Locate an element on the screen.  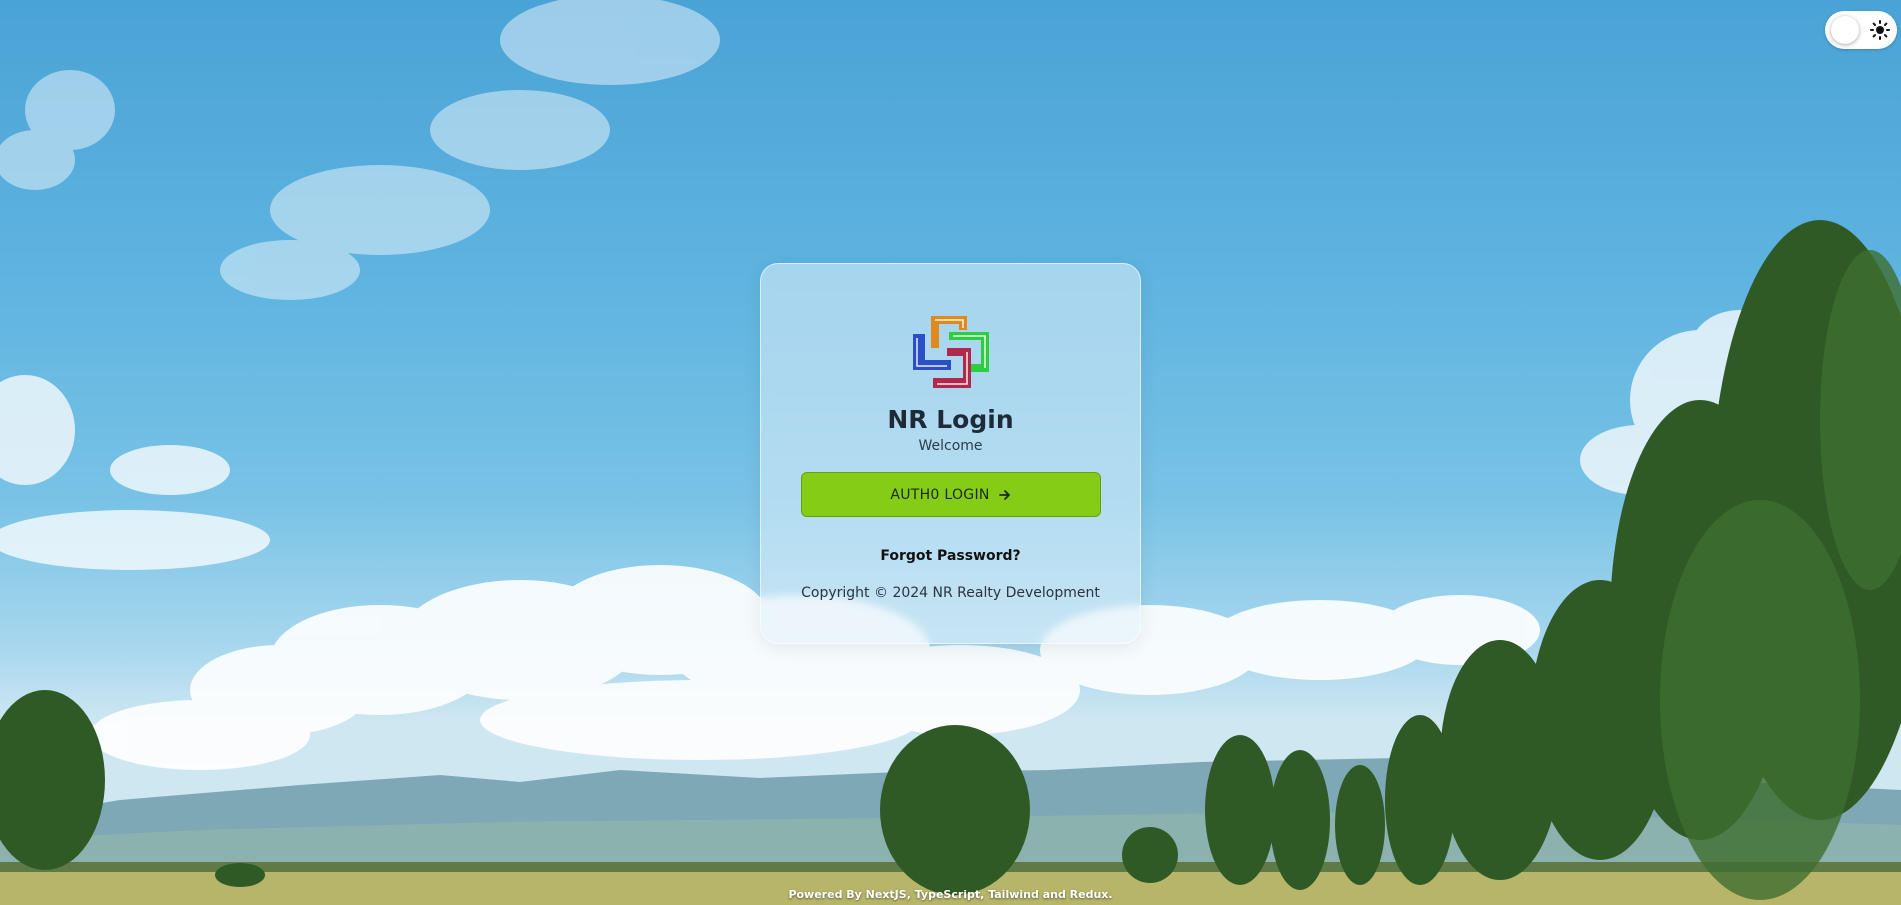
welcome-subtitle: Welcome is located at coordinates (950, 446).